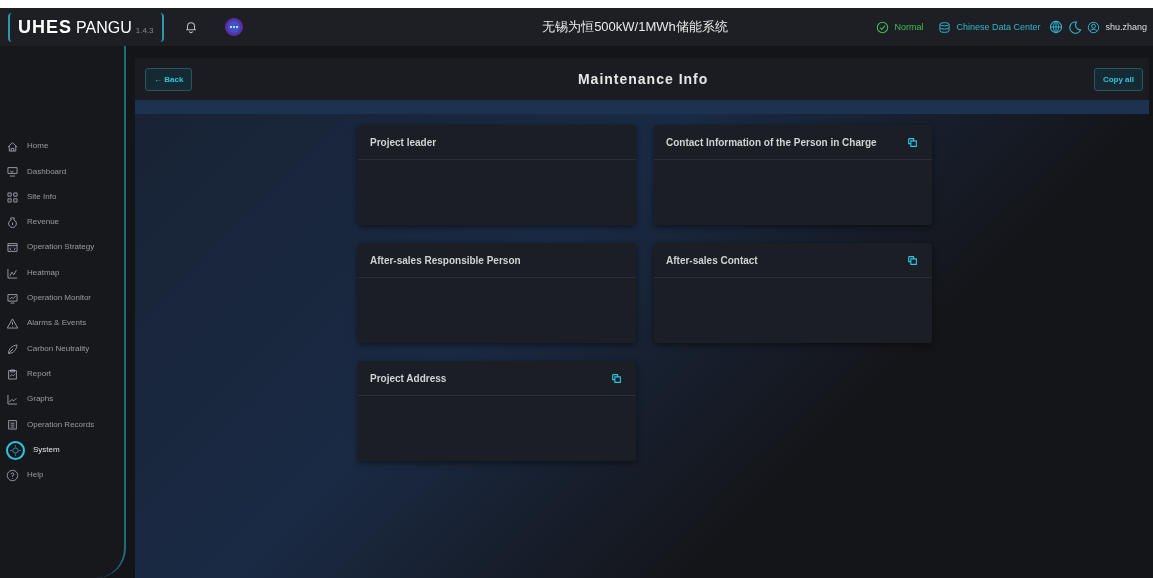 This screenshot has height=578, width=1153. I want to click on sidebar-item: Heatmap, so click(61, 273).